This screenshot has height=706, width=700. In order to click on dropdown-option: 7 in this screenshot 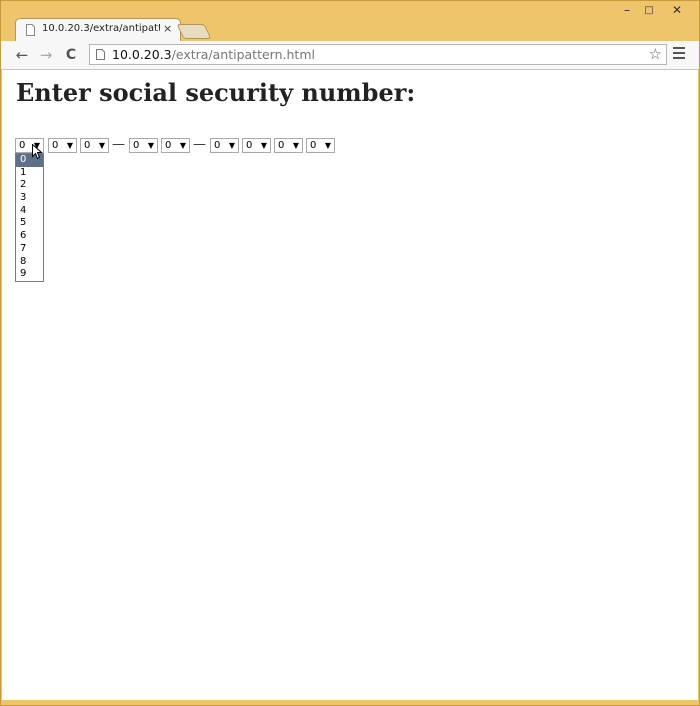, I will do `click(29, 249)`.